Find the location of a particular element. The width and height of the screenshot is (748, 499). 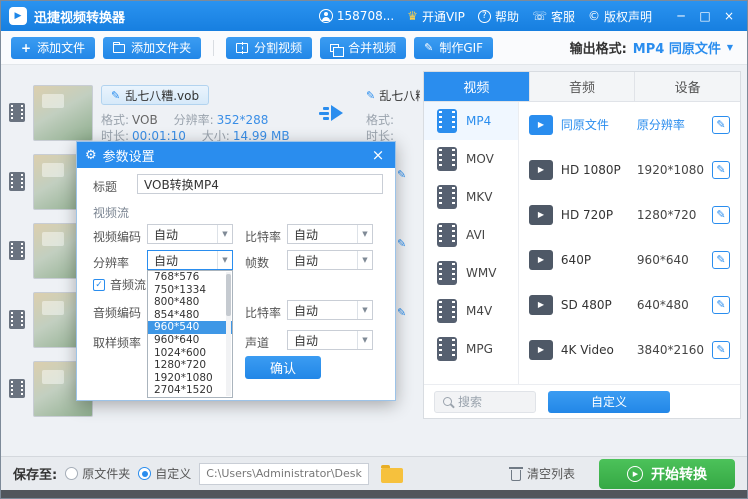

merge-video-button: 合并视频 is located at coordinates (363, 47).